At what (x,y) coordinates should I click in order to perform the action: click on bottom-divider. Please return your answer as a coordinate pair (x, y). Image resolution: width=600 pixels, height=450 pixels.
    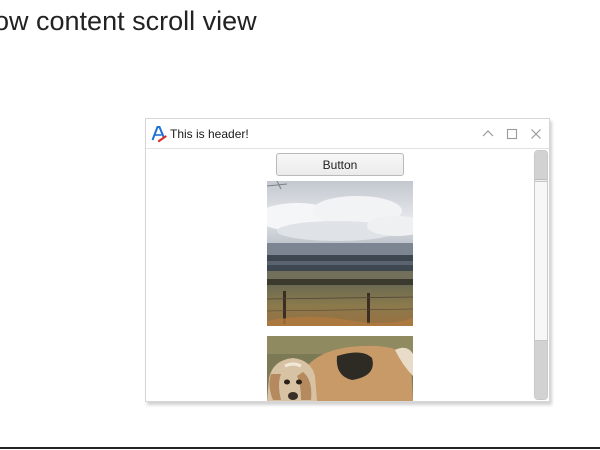
    Looking at the image, I should click on (300, 448).